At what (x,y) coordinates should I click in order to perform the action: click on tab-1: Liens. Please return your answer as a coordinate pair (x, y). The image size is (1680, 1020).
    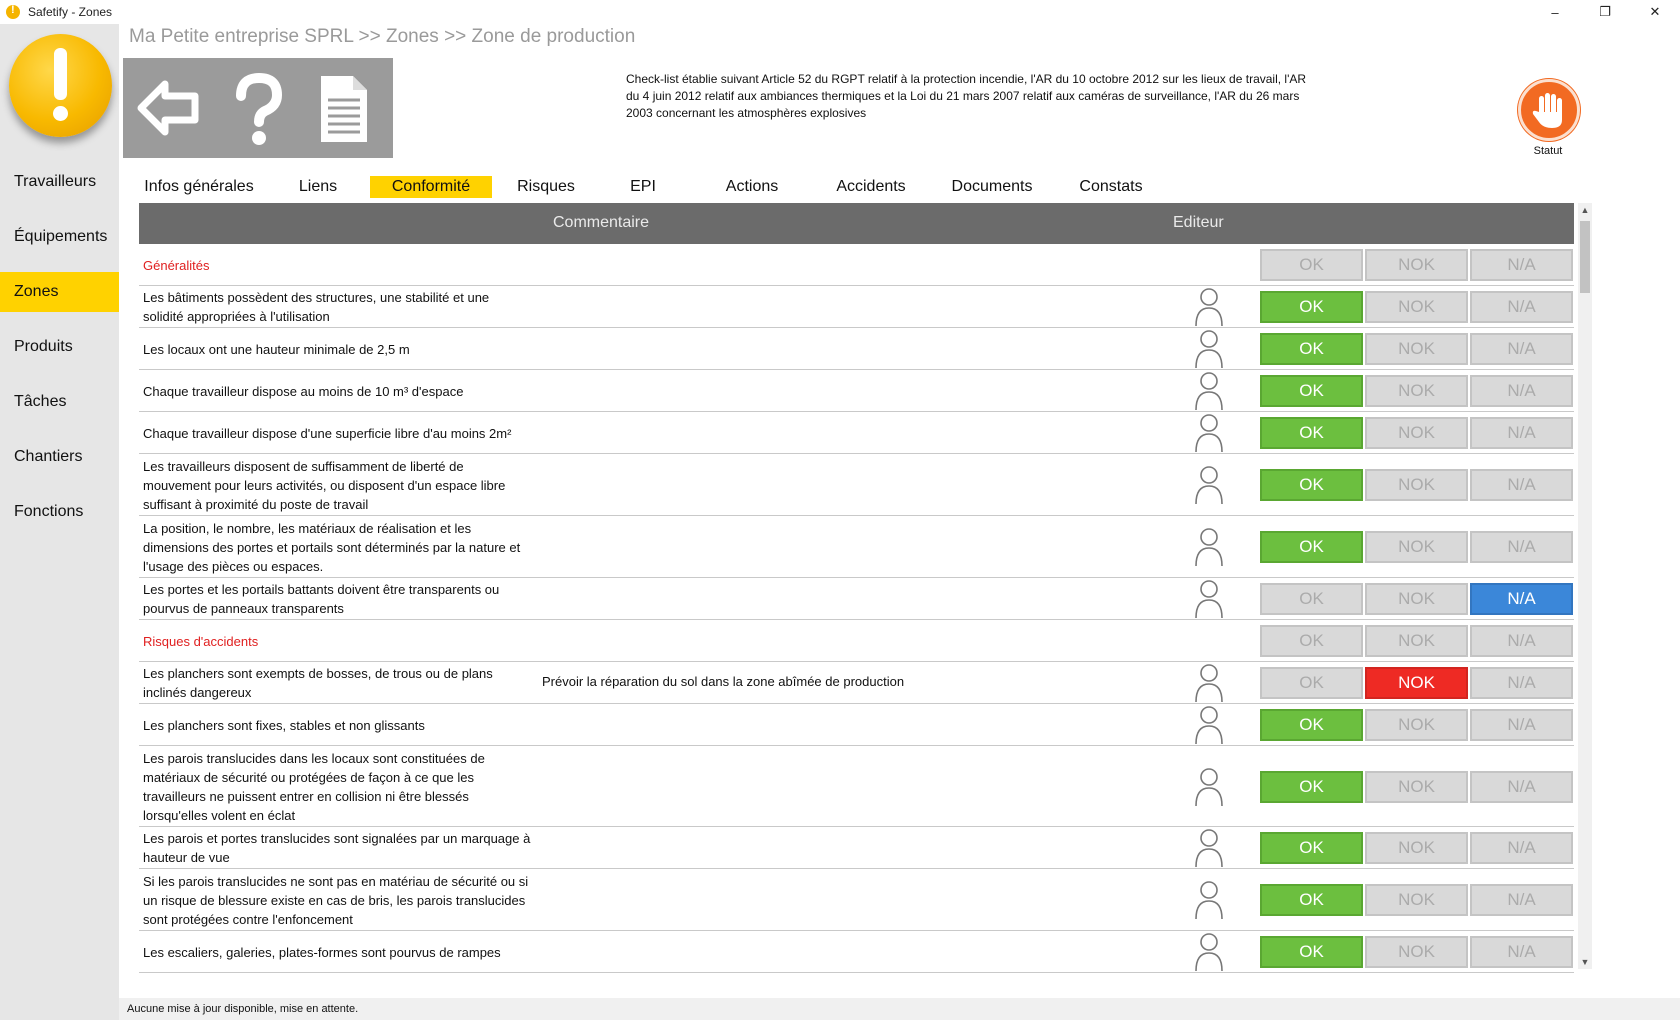
    Looking at the image, I should click on (318, 187).